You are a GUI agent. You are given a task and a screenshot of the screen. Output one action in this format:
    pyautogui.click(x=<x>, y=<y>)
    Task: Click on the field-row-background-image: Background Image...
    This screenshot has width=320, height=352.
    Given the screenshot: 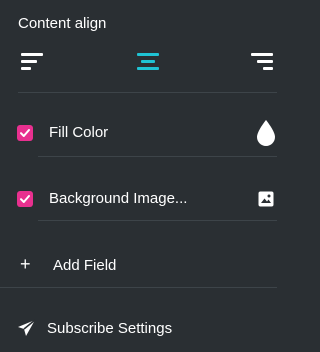 What is the action you would take?
    pyautogui.click(x=147, y=199)
    